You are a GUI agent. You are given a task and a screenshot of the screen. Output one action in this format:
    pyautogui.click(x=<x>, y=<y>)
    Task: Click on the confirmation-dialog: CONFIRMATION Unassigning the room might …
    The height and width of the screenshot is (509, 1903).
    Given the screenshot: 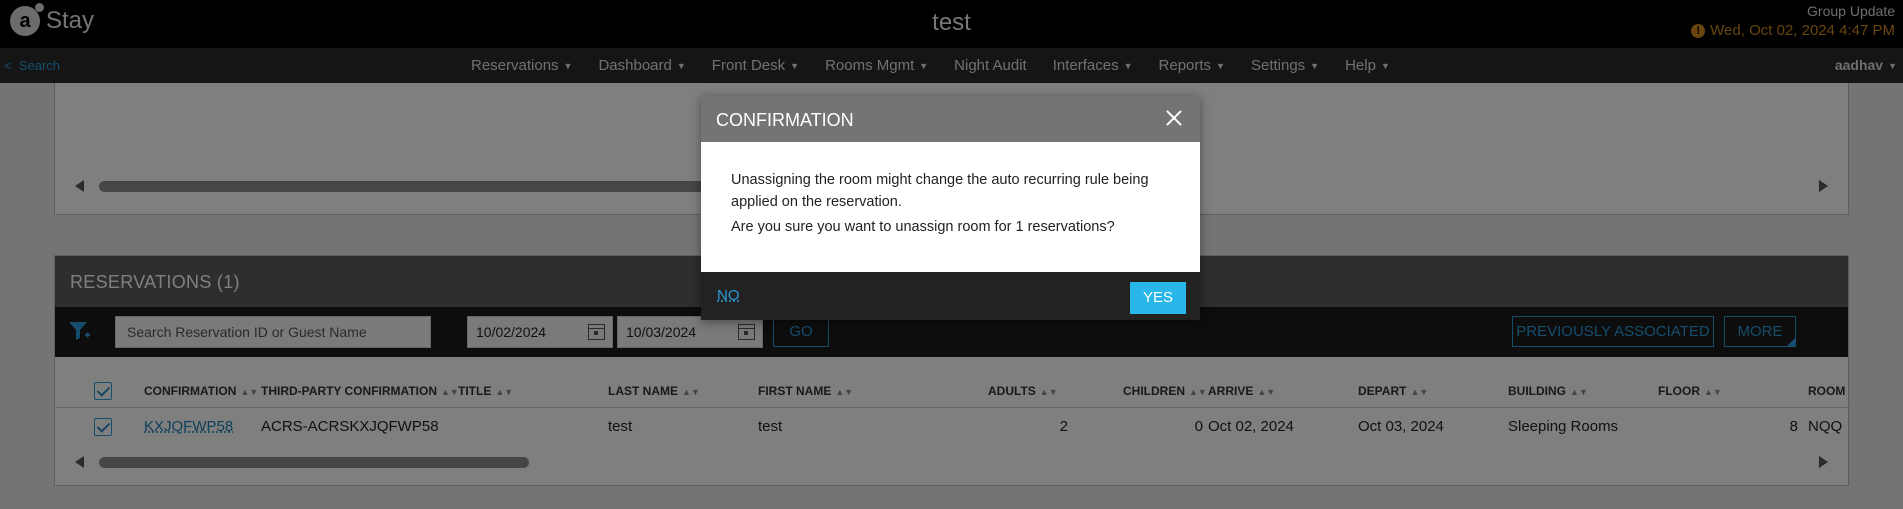 What is the action you would take?
    pyautogui.click(x=950, y=208)
    